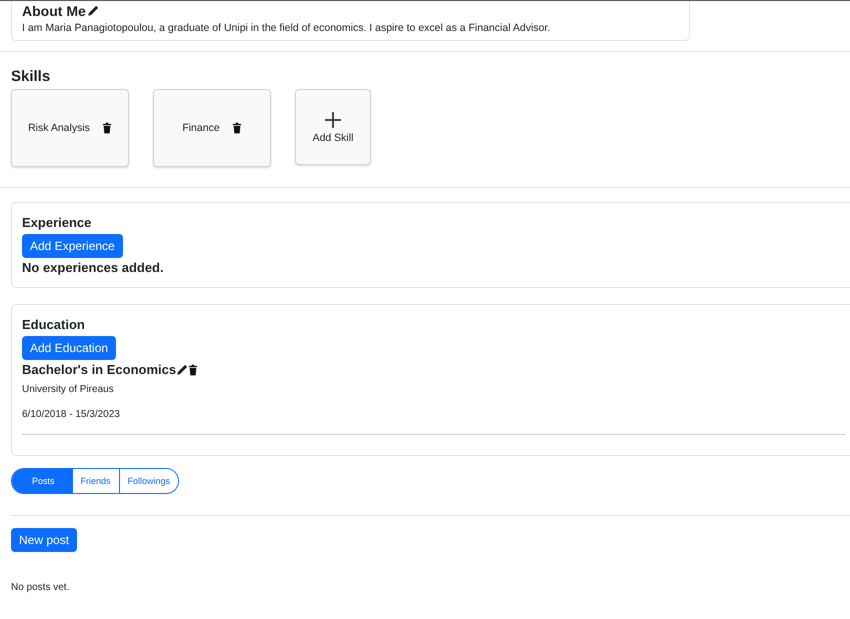 The image size is (850, 619). I want to click on add-experience-button: Add Experience, so click(72, 246).